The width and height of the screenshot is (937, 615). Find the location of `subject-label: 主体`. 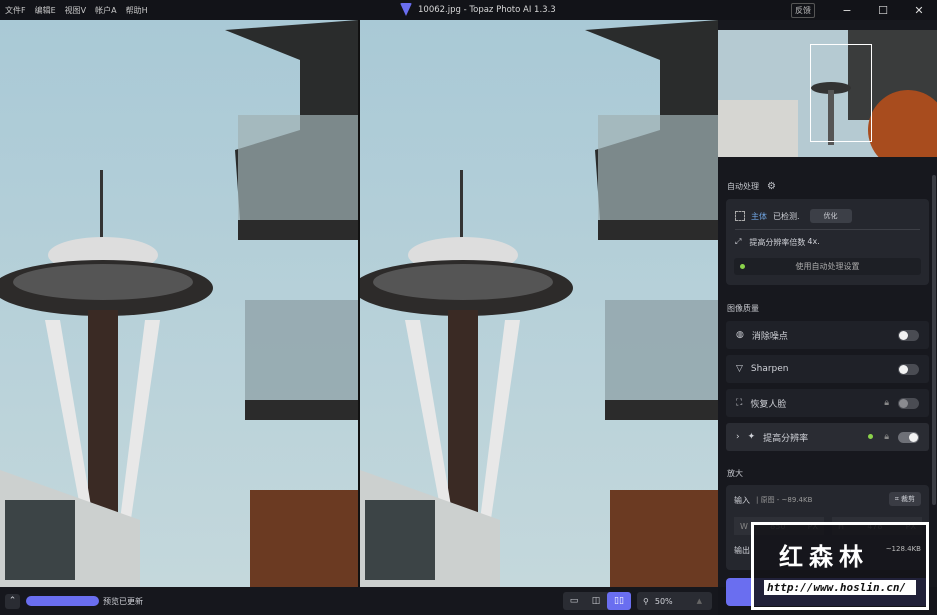

subject-label: 主体 is located at coordinates (759, 216).